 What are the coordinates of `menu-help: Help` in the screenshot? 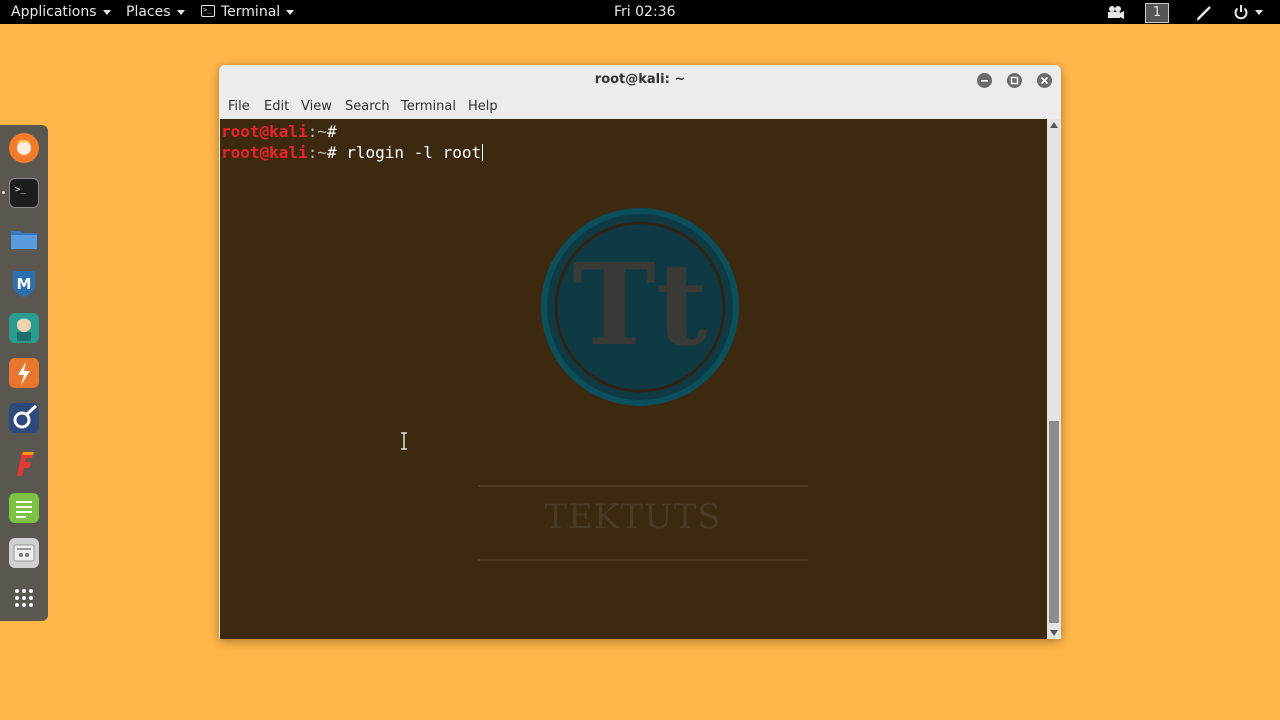 It's located at (483, 106).